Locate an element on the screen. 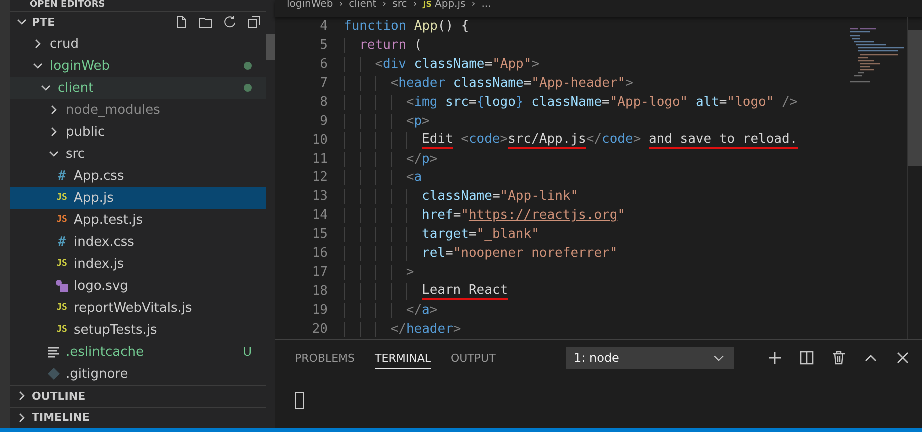 The width and height of the screenshot is (922, 432). line-number: 14 is located at coordinates (320, 216).